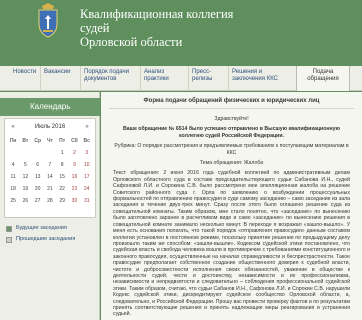 The image size is (362, 320). Describe the element at coordinates (25, 165) in the screenshot. I see `calendar-day: 5` at that location.